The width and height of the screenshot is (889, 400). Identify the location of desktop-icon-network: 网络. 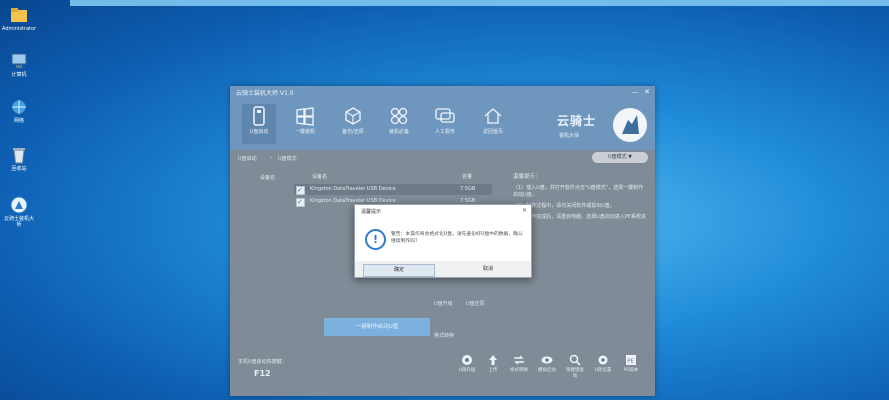
(19, 111).